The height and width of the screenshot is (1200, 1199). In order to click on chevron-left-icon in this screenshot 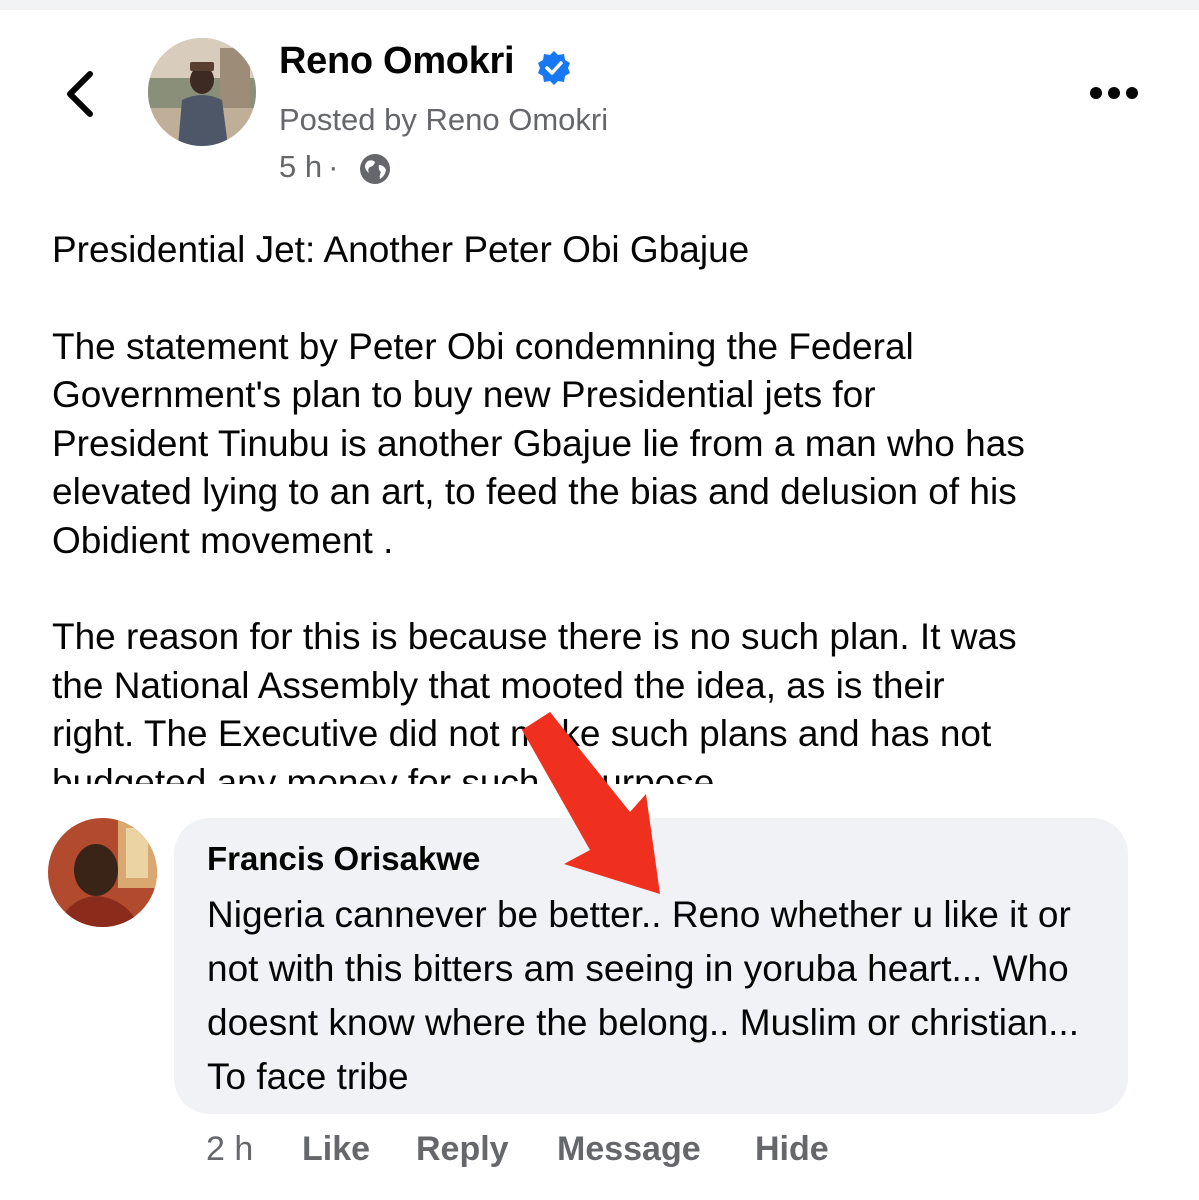, I will do `click(80, 94)`.